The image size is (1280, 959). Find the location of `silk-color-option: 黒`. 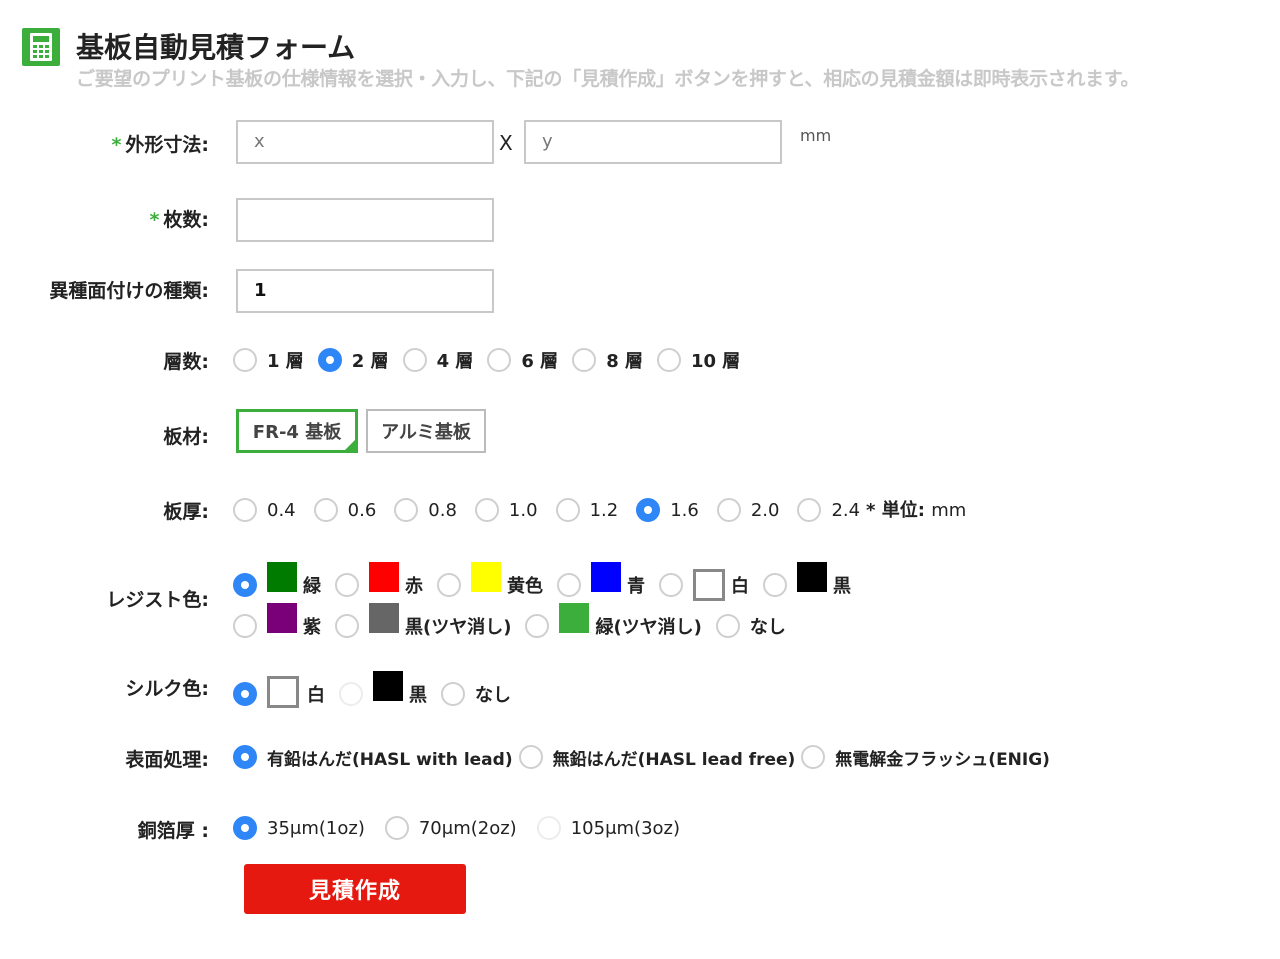

silk-color-option: 黒 is located at coordinates (383, 690).